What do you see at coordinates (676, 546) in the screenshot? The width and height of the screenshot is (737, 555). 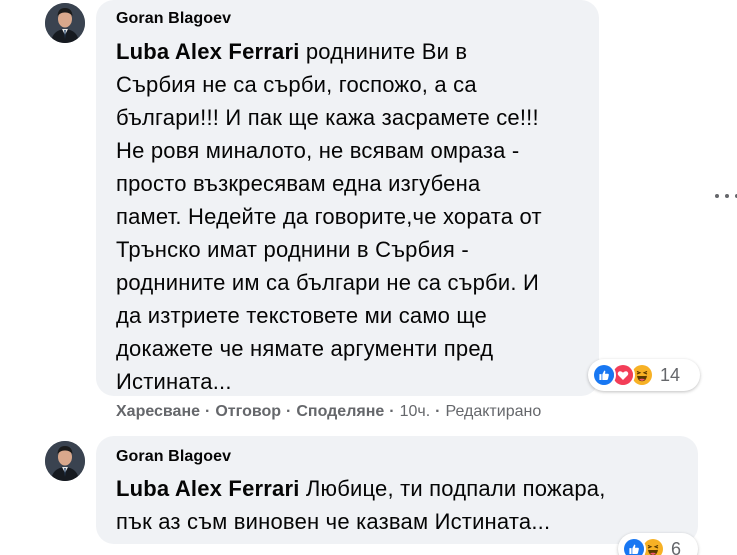 I see `reaction-count: 6` at bounding box center [676, 546].